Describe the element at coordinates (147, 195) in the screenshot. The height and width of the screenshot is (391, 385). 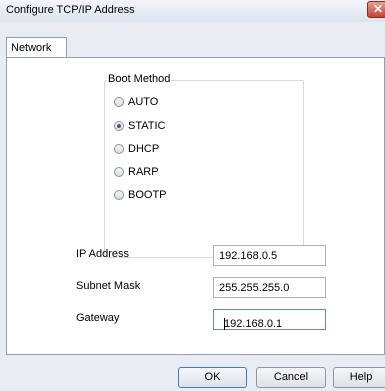
I see `radio-bootp-label: BOOTP` at that location.